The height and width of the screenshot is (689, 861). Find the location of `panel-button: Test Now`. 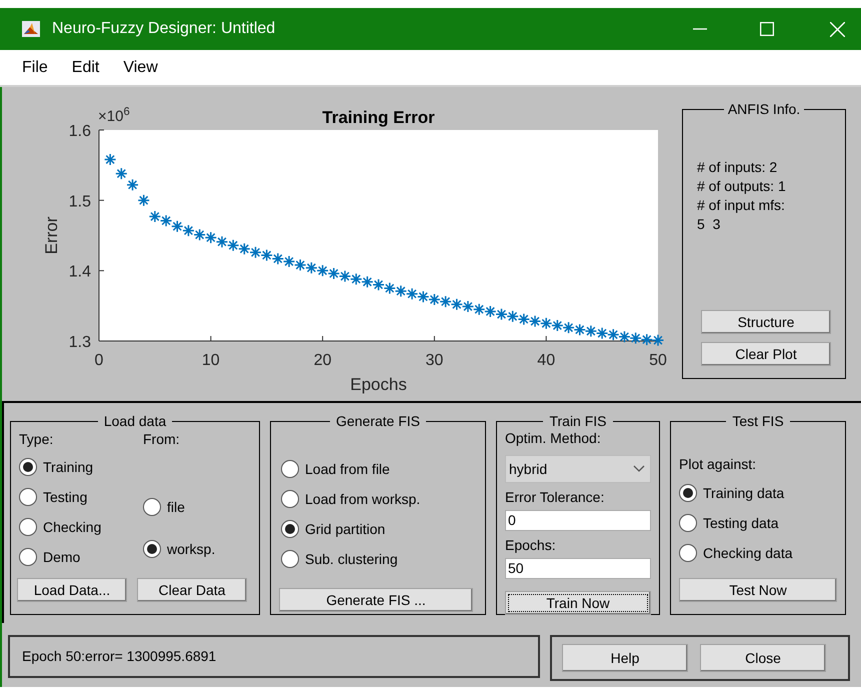

panel-button: Test Now is located at coordinates (758, 590).